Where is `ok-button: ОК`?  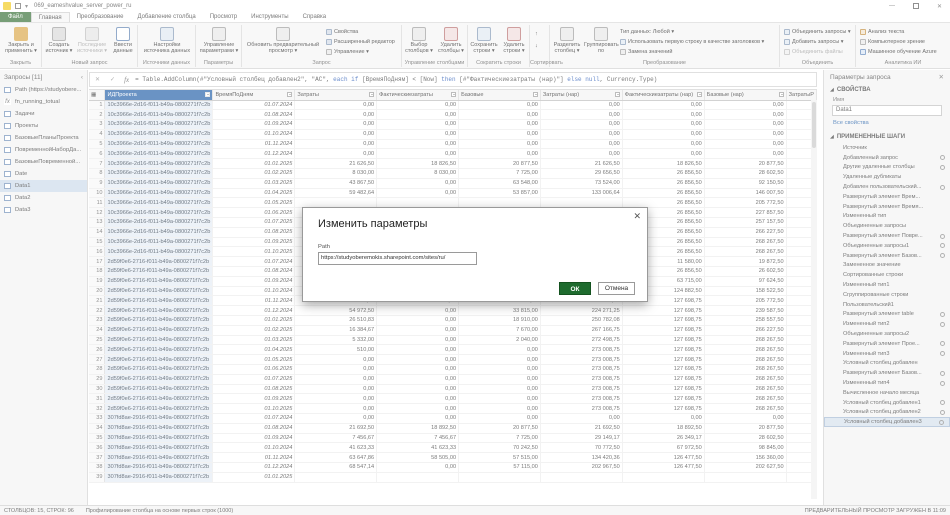
ok-button: ОК is located at coordinates (575, 288).